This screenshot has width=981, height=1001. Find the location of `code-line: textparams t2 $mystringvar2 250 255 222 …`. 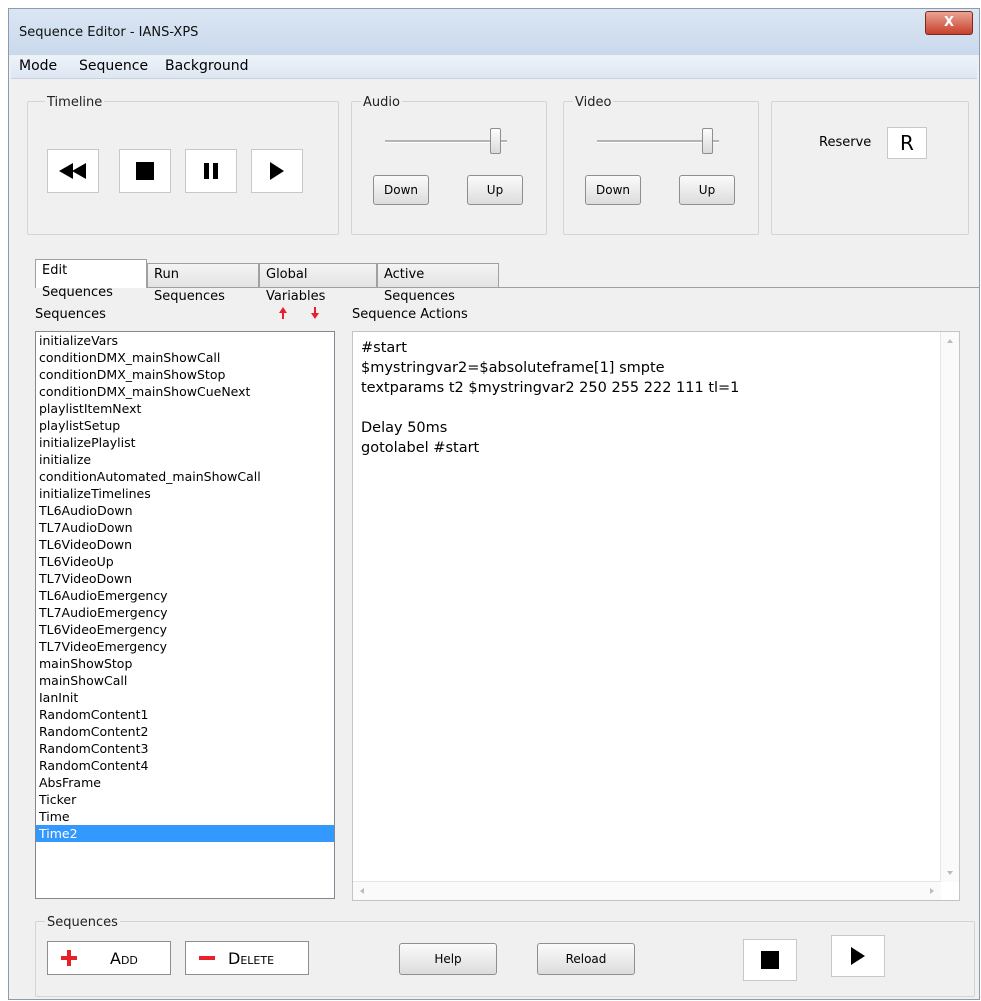

code-line: textparams t2 $mystringvar2 250 255 222 … is located at coordinates (550, 388).